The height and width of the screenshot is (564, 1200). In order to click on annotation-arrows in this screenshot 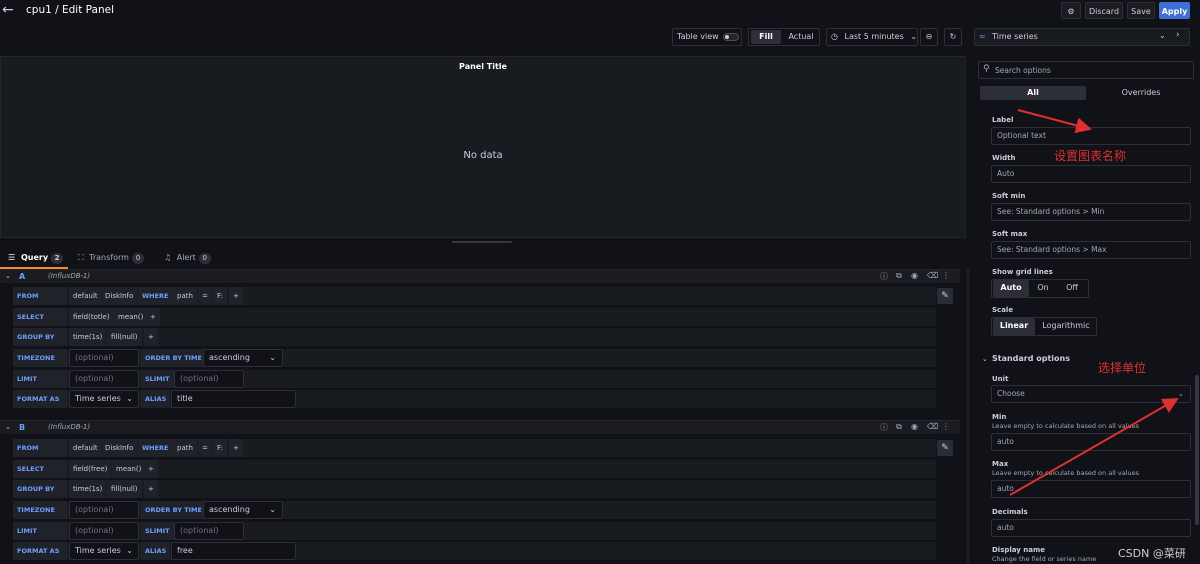, I will do `click(1094, 302)`.